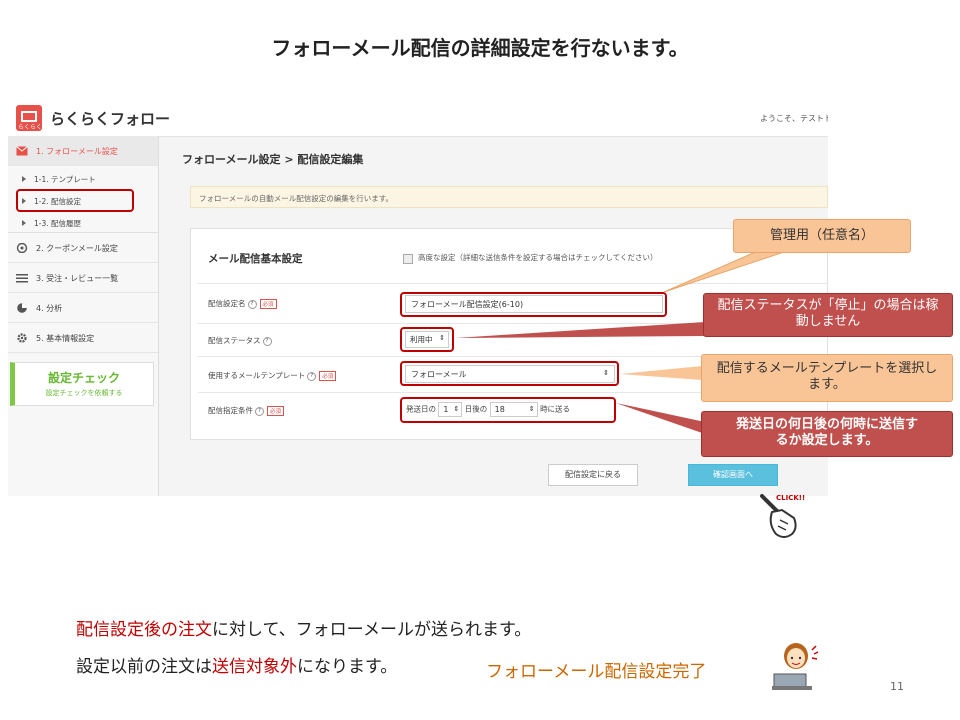  I want to click on click-label: CLICK!!, so click(791, 498).